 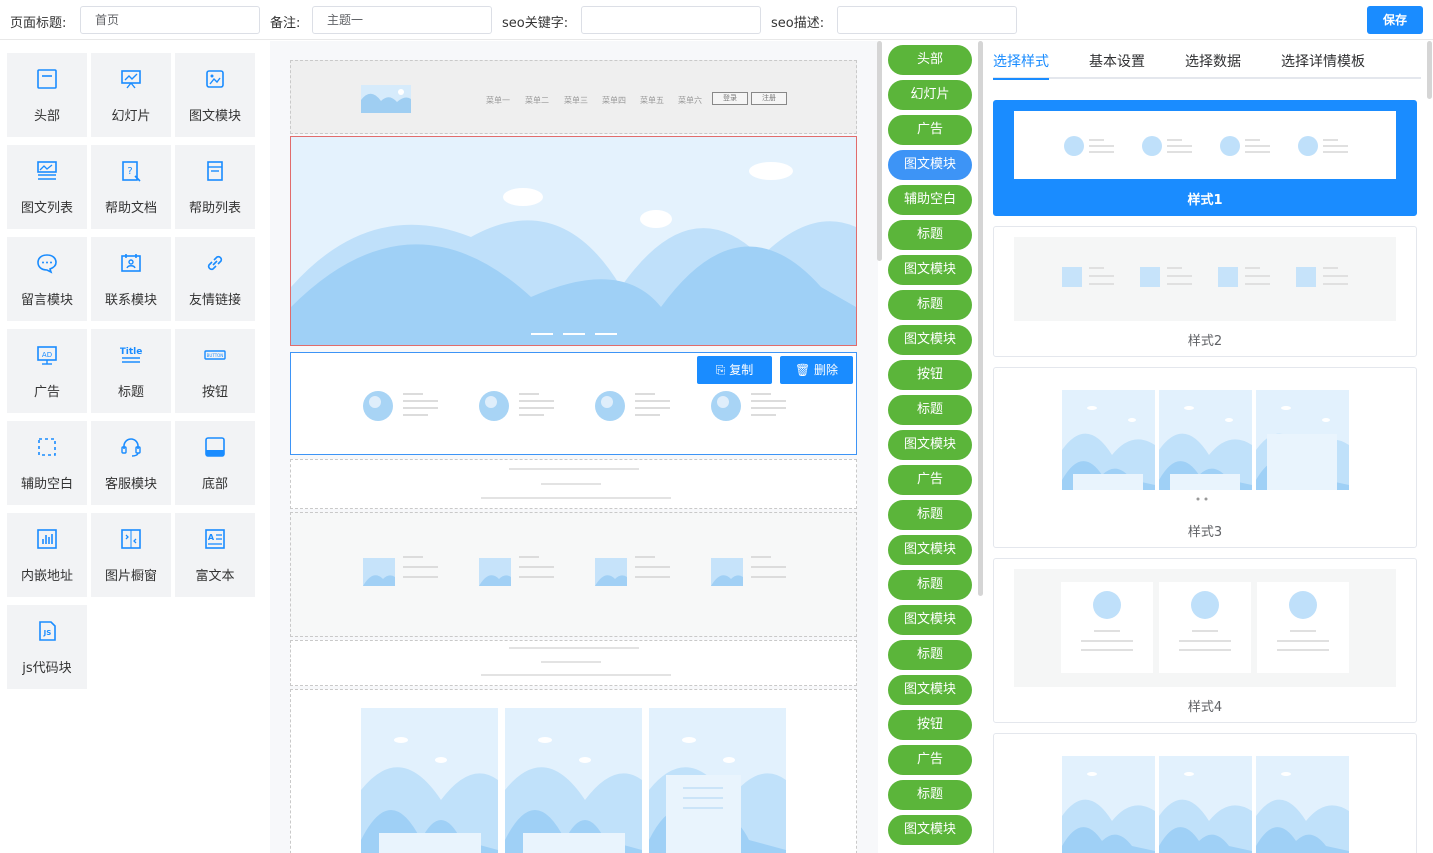 What do you see at coordinates (816, 370) in the screenshot?
I see `delete-button: 🗑 删除` at bounding box center [816, 370].